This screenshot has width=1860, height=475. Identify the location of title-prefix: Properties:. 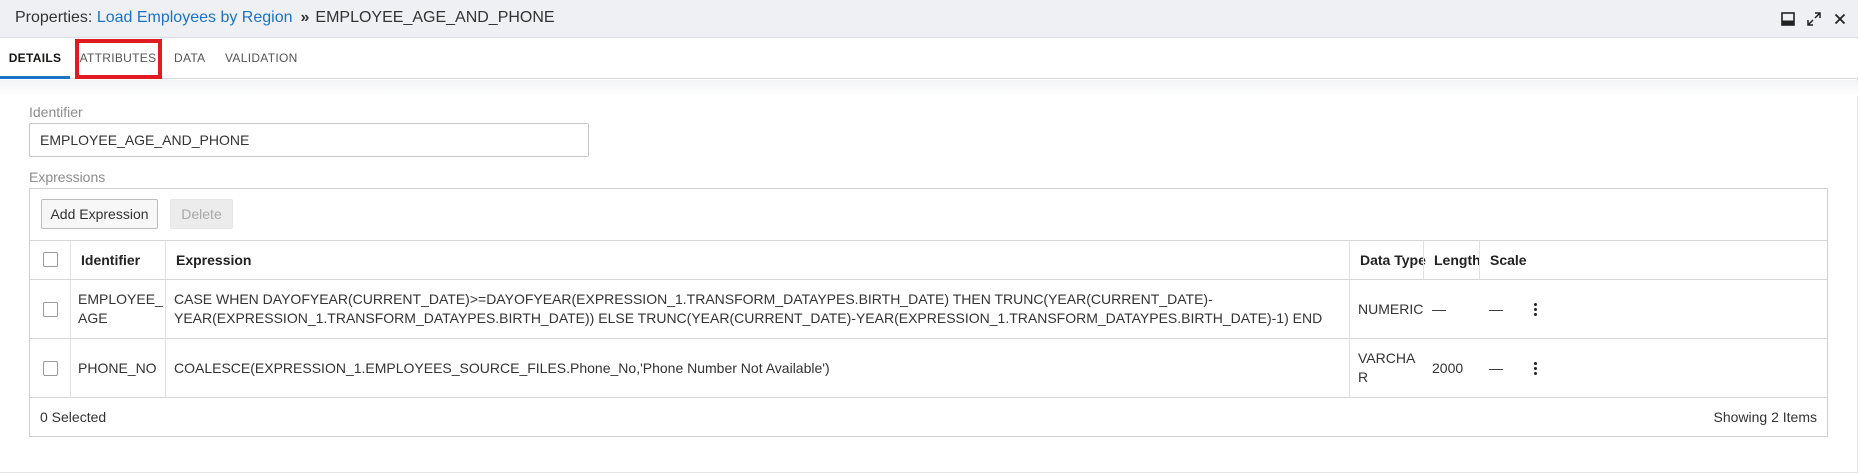
(56, 17).